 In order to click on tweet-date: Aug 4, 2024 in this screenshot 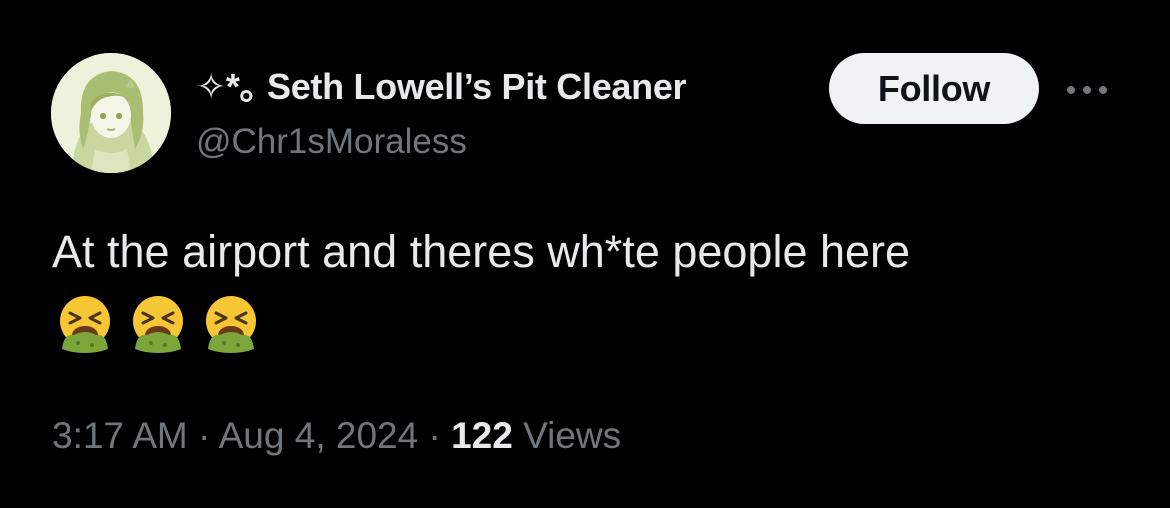, I will do `click(319, 435)`.